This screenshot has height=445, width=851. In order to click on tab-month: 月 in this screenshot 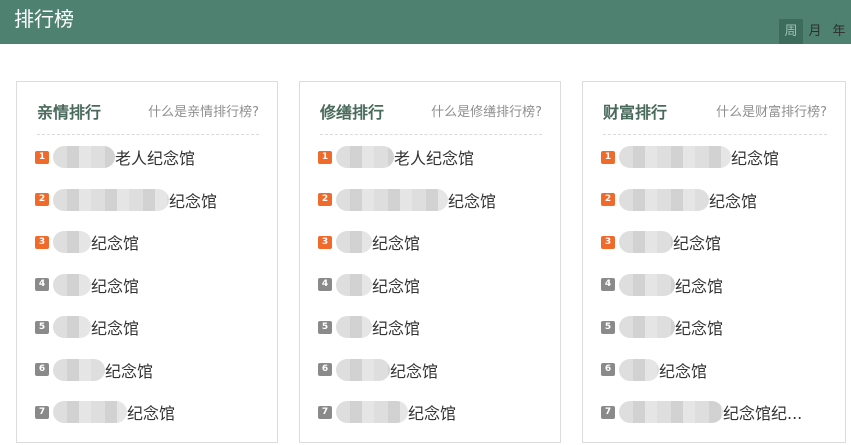, I will do `click(815, 31)`.